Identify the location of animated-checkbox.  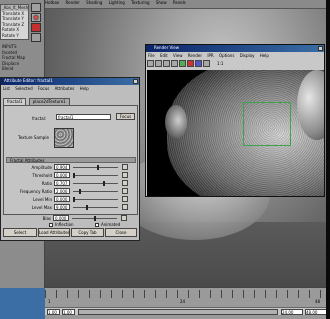
(97, 225).